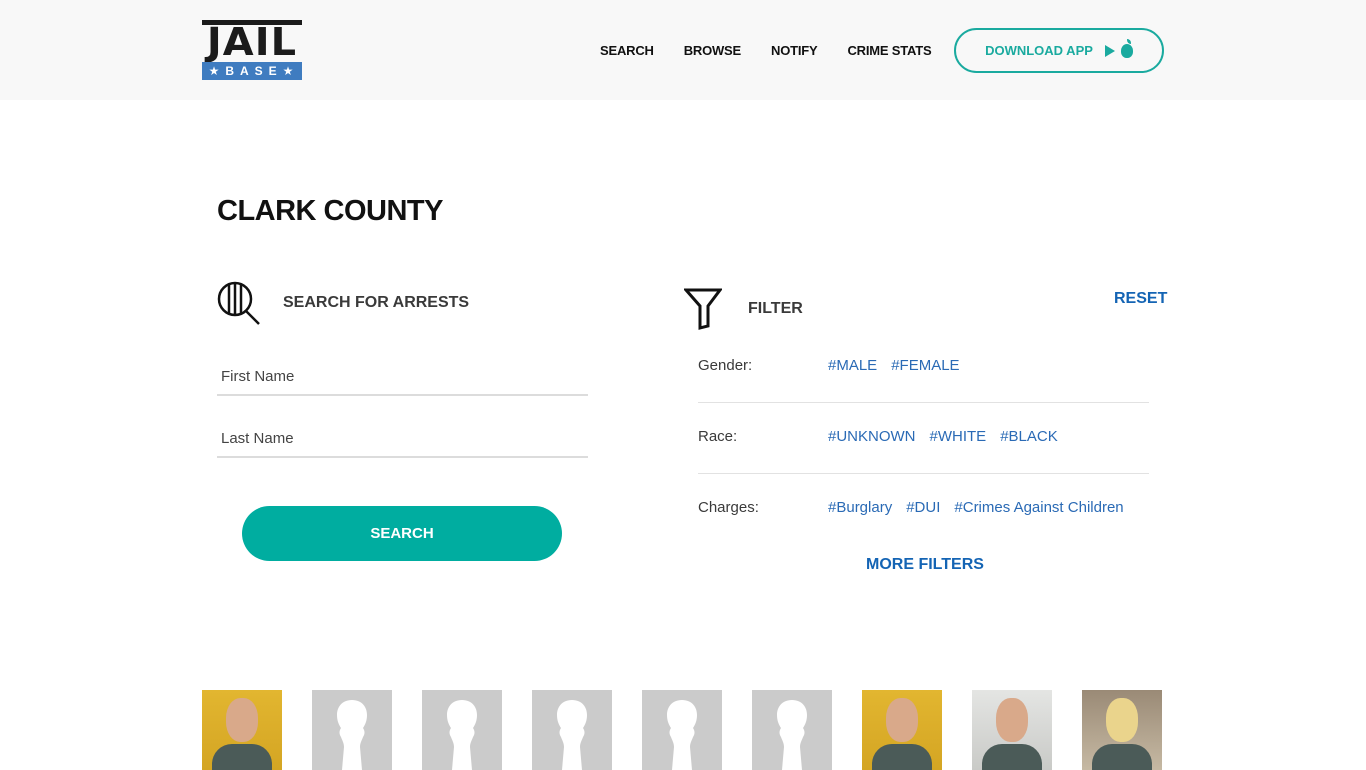 Image resolution: width=1366 pixels, height=770 pixels. What do you see at coordinates (725, 365) in the screenshot?
I see `filter-label-gender: Gender:` at bounding box center [725, 365].